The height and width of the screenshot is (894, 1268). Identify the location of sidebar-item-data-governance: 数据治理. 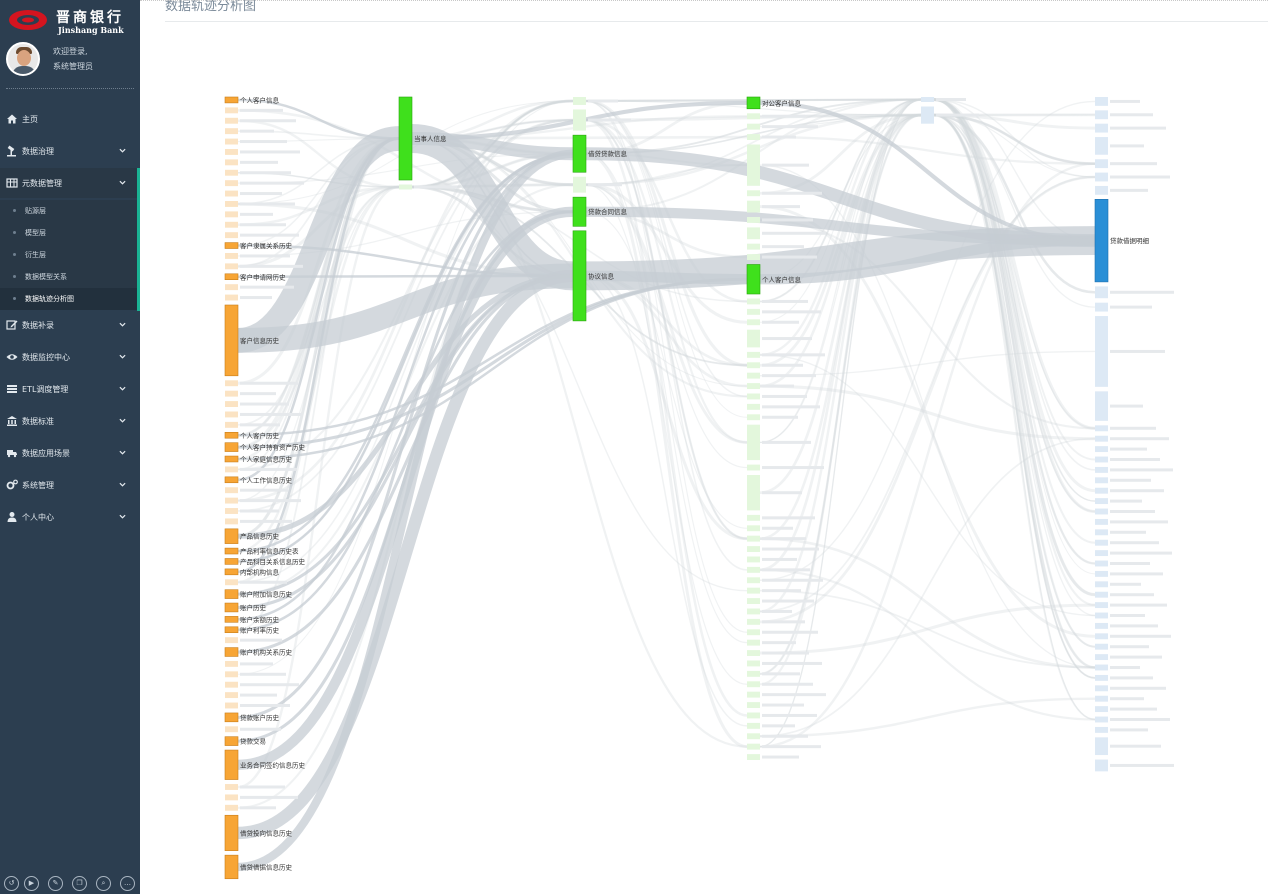
(68, 151).